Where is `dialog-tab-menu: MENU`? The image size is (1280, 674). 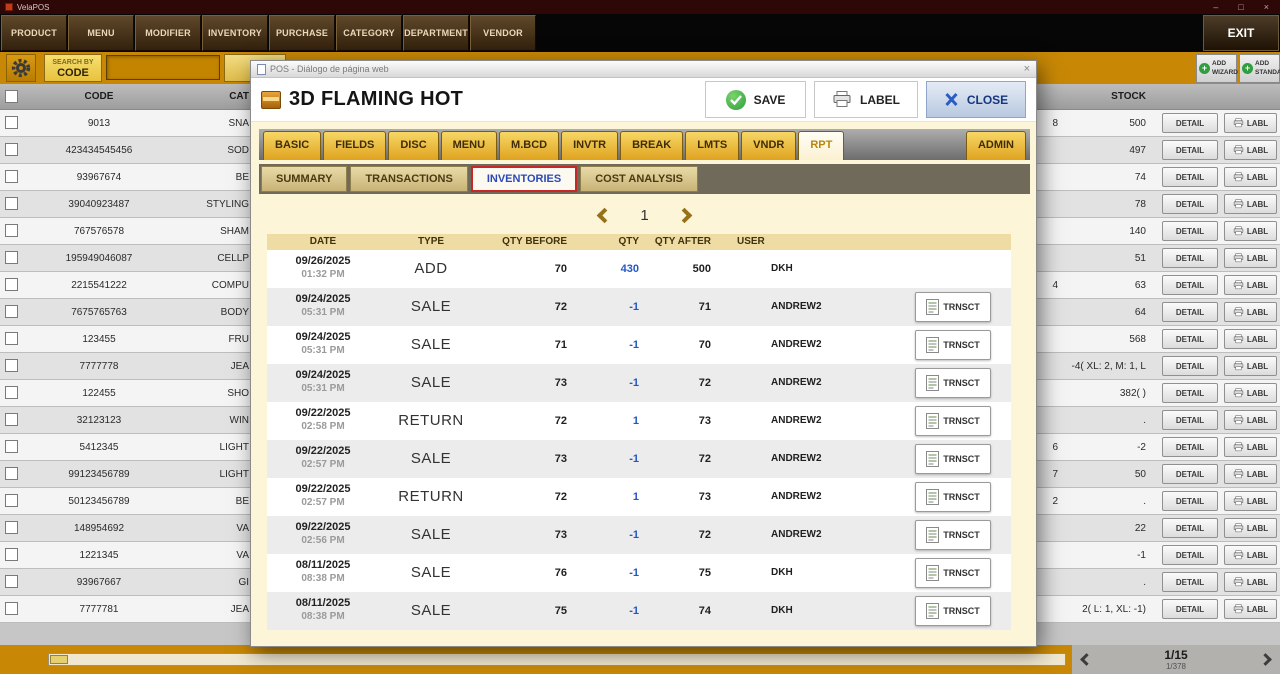 dialog-tab-menu: MENU is located at coordinates (469, 145).